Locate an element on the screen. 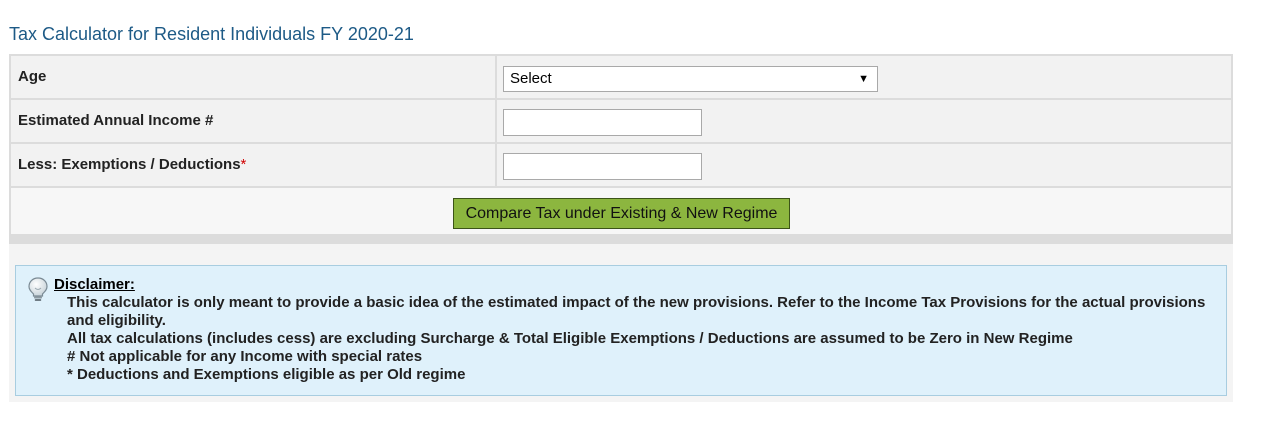 The height and width of the screenshot is (434, 1279). age-select-value: Select is located at coordinates (531, 78).